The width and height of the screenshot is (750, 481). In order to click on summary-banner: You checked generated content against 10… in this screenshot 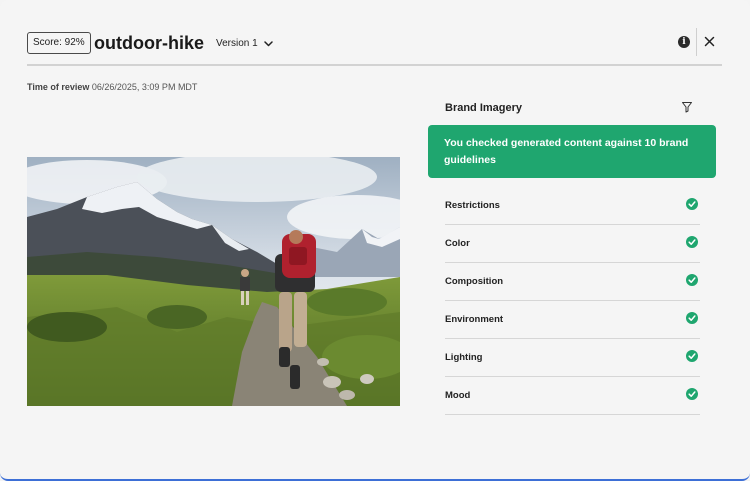, I will do `click(572, 151)`.